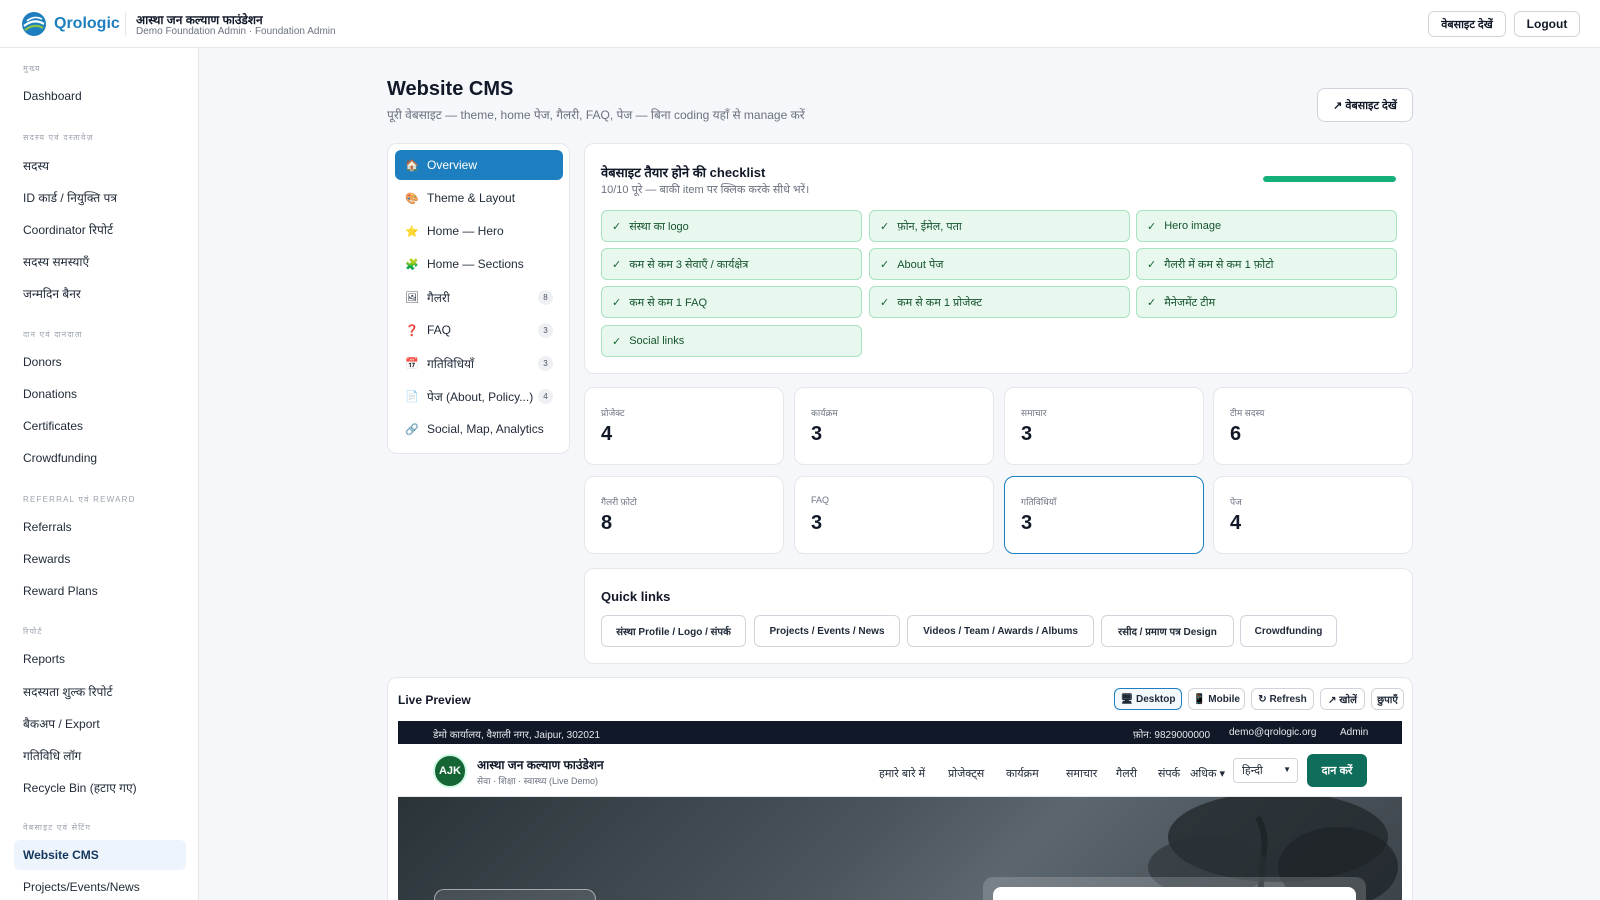 The height and width of the screenshot is (900, 1600). What do you see at coordinates (1000, 631) in the screenshot?
I see `quick-link-videos-team: Videos / Team / Awards / Albums` at bounding box center [1000, 631].